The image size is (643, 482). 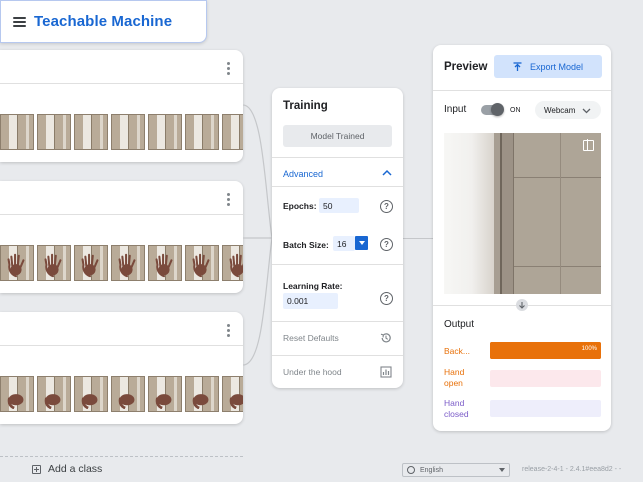 What do you see at coordinates (557, 177) in the screenshot?
I see `door-panel-line` at bounding box center [557, 177].